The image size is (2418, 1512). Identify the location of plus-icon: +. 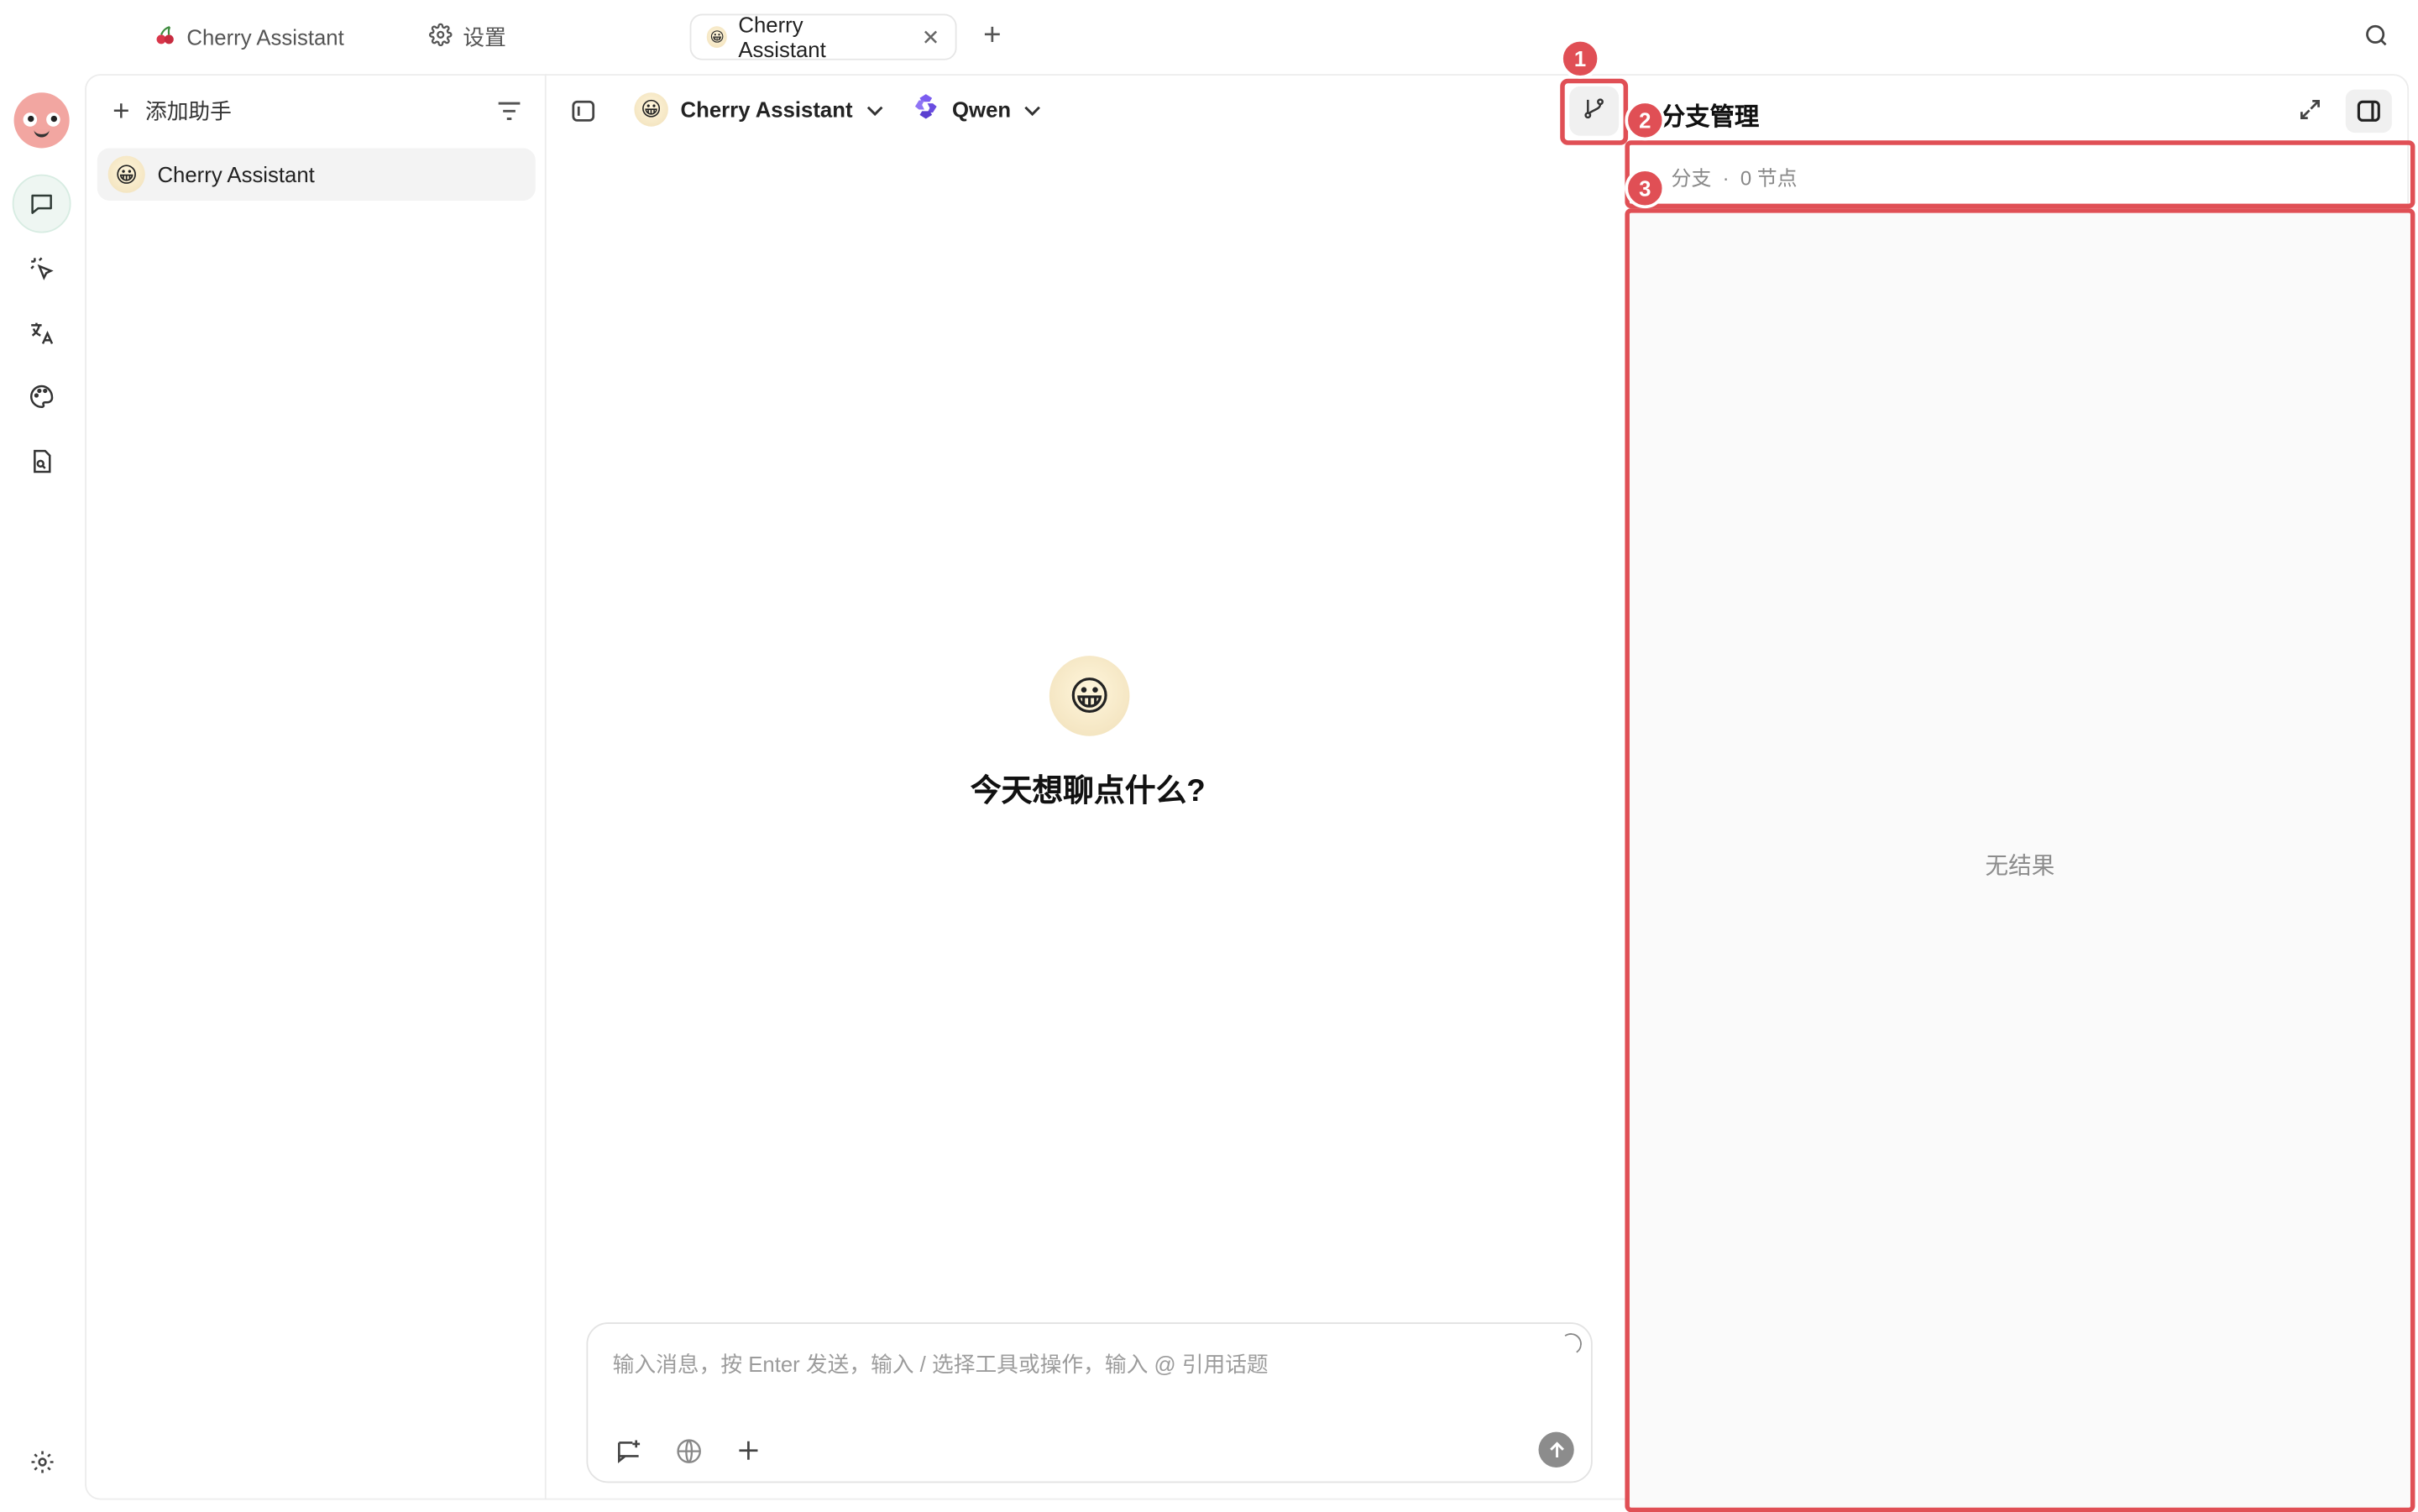
(121, 111).